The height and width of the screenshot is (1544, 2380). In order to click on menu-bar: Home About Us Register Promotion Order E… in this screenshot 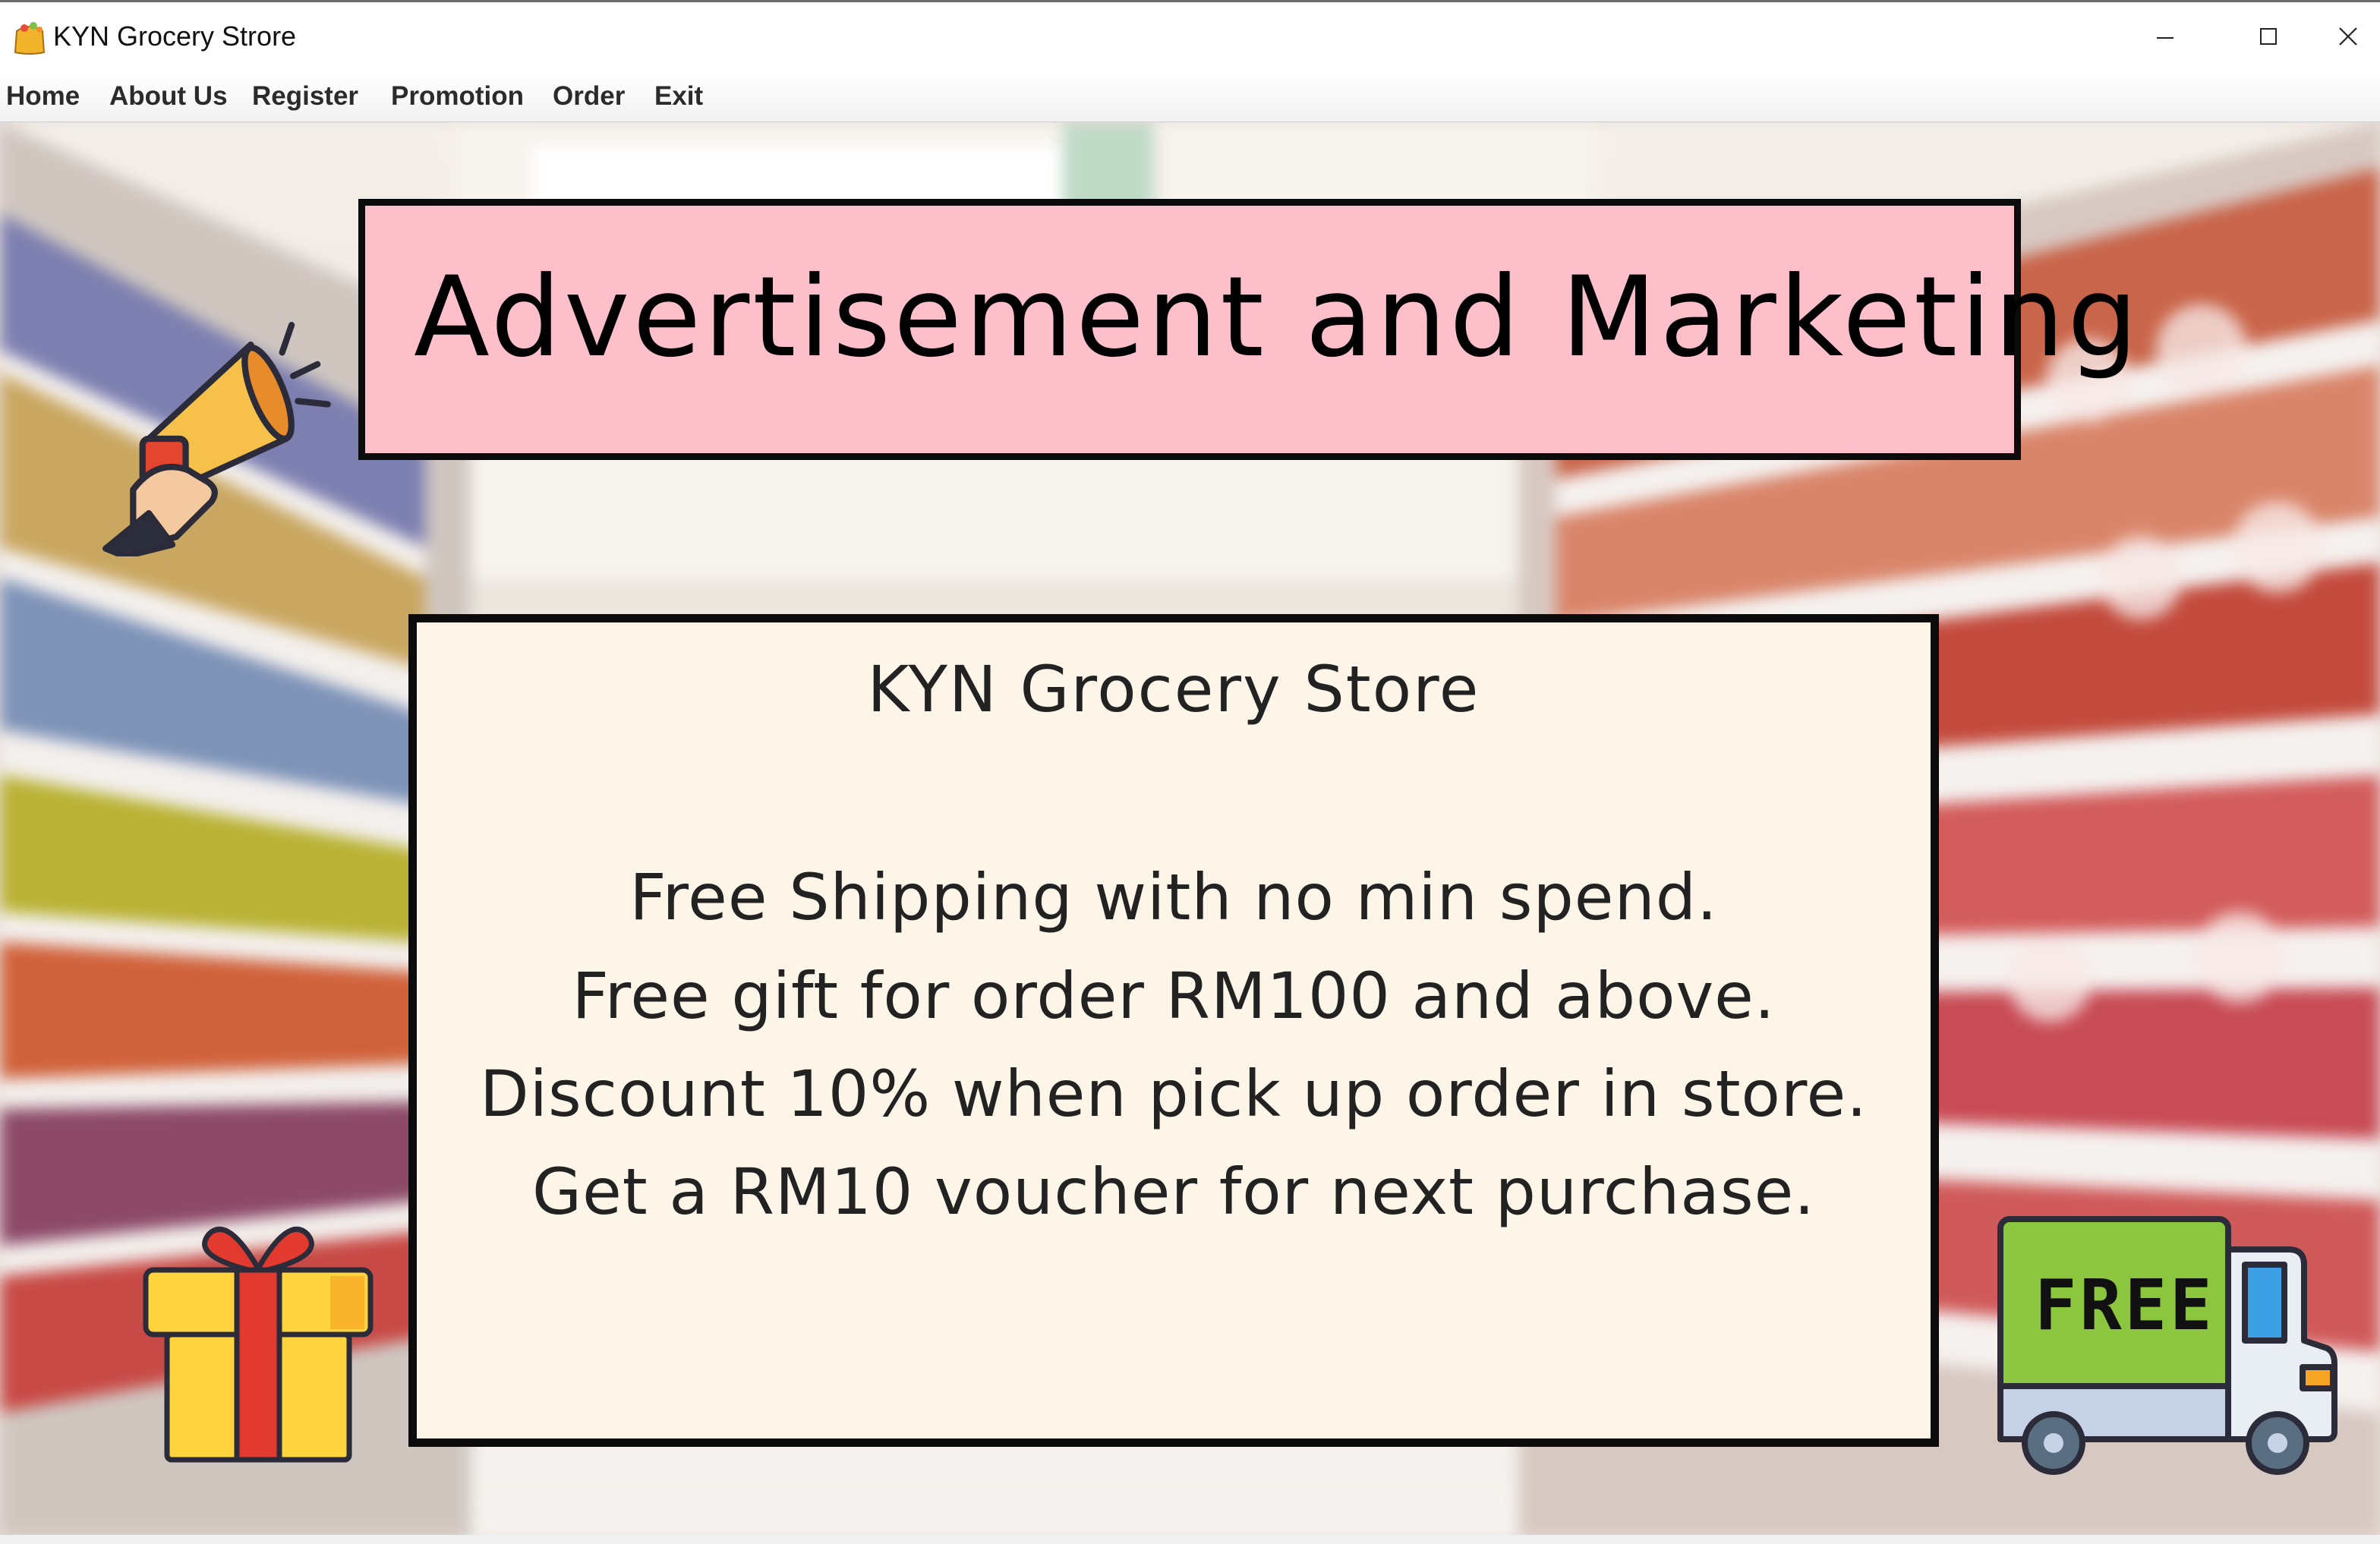, I will do `click(1190, 96)`.